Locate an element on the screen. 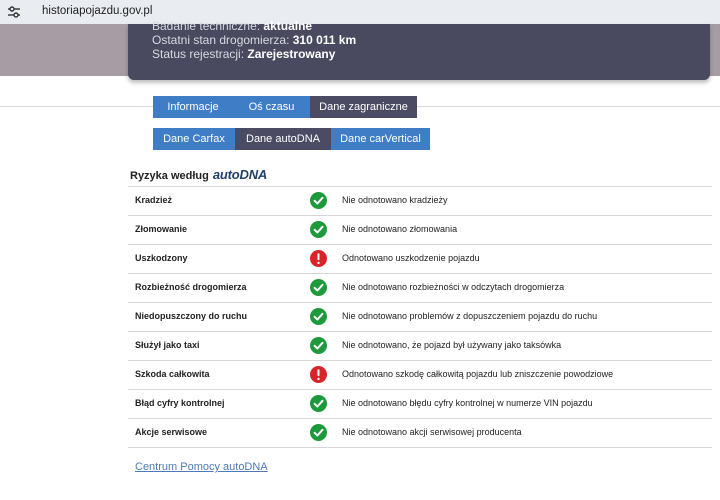 The height and width of the screenshot is (500, 720). risk-label: Służył jako taxi is located at coordinates (167, 345).